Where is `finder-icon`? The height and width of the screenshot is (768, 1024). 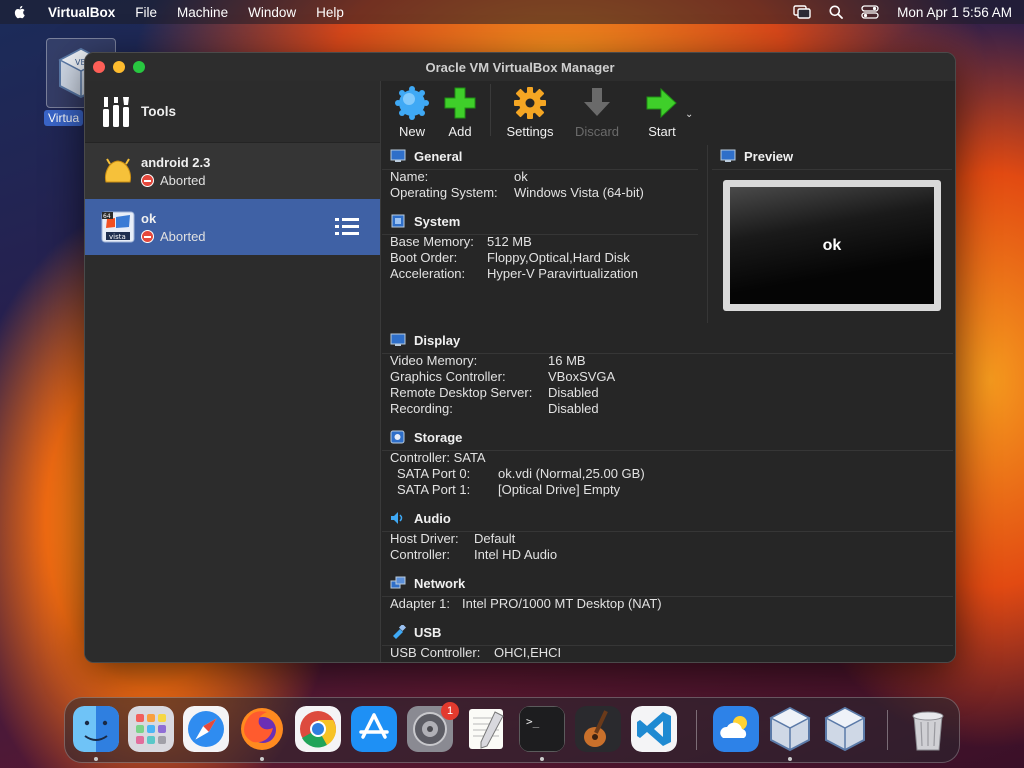
finder-icon is located at coordinates (96, 729).